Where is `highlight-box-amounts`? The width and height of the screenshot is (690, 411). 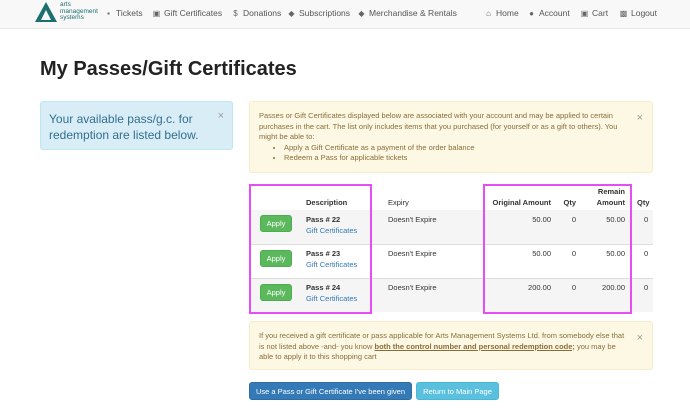
highlight-box-amounts is located at coordinates (557, 249).